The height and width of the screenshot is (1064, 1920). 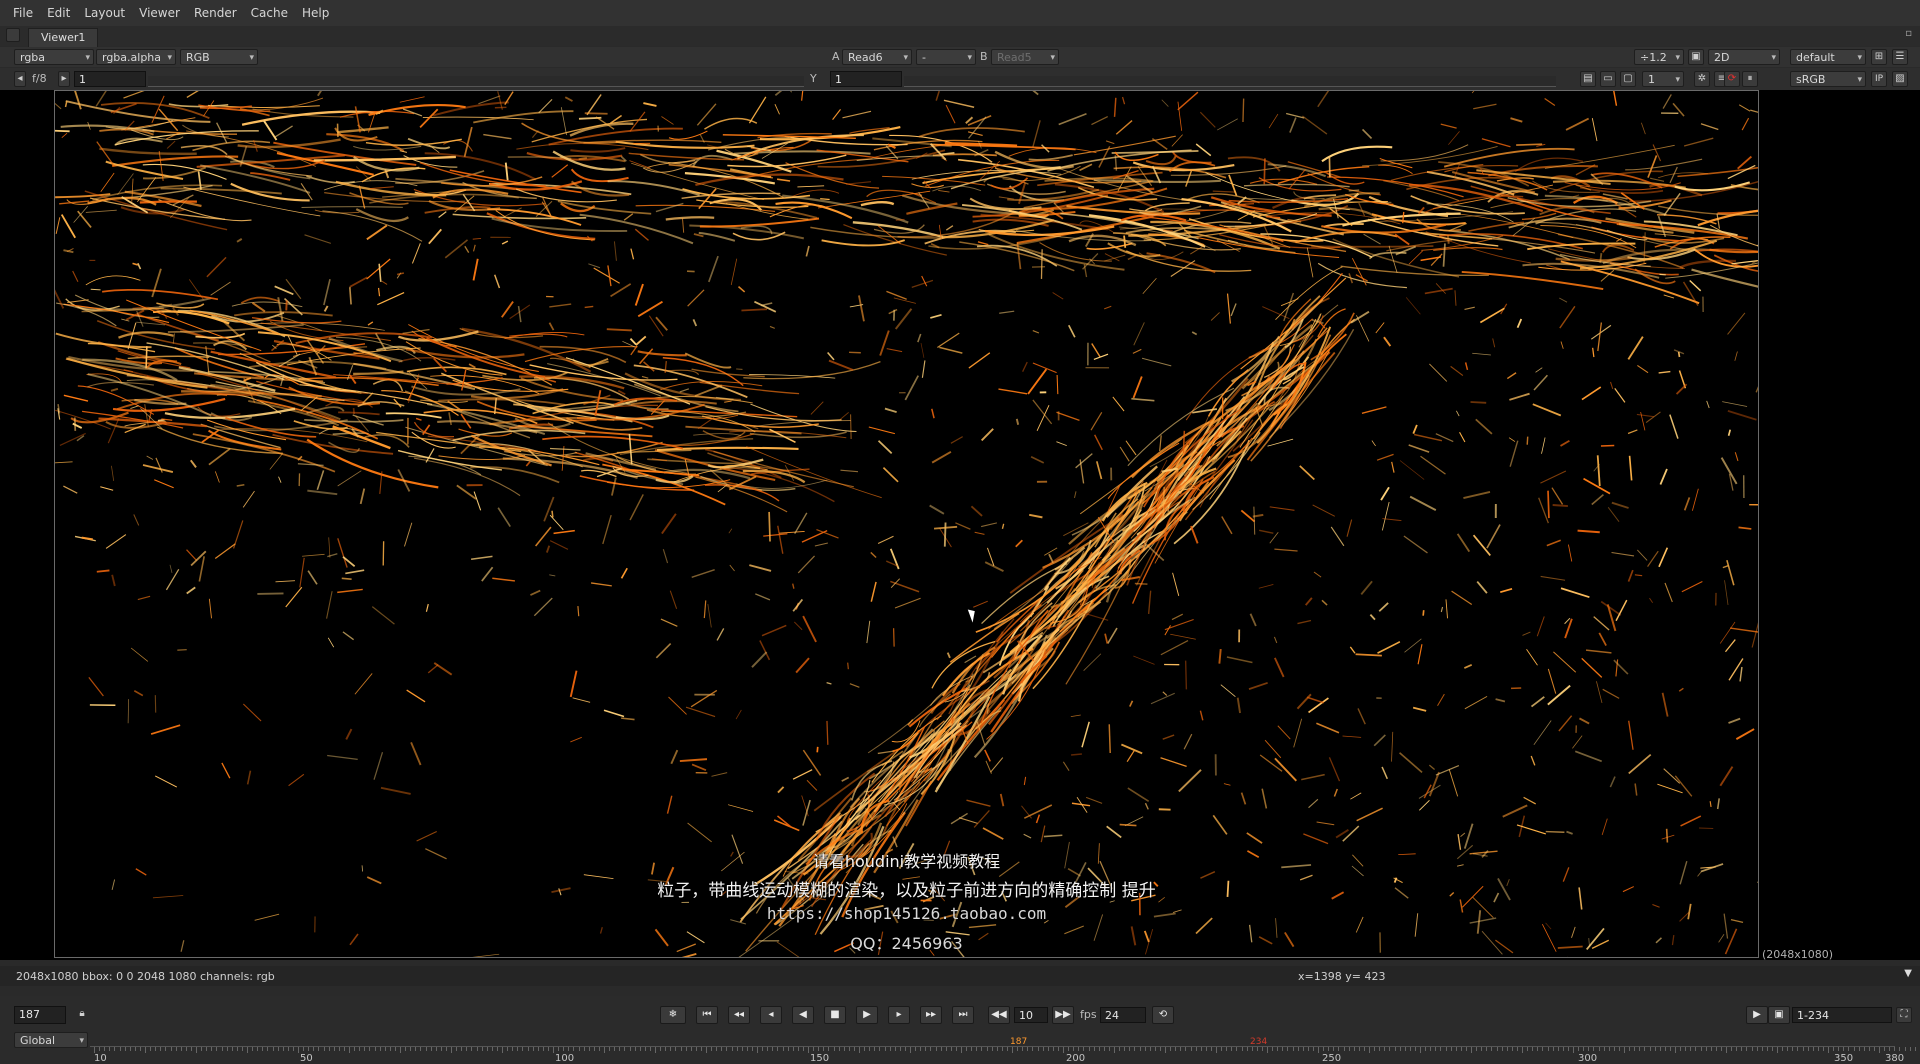 I want to click on clipping-warning-icon: ▤, so click(x=1588, y=79).